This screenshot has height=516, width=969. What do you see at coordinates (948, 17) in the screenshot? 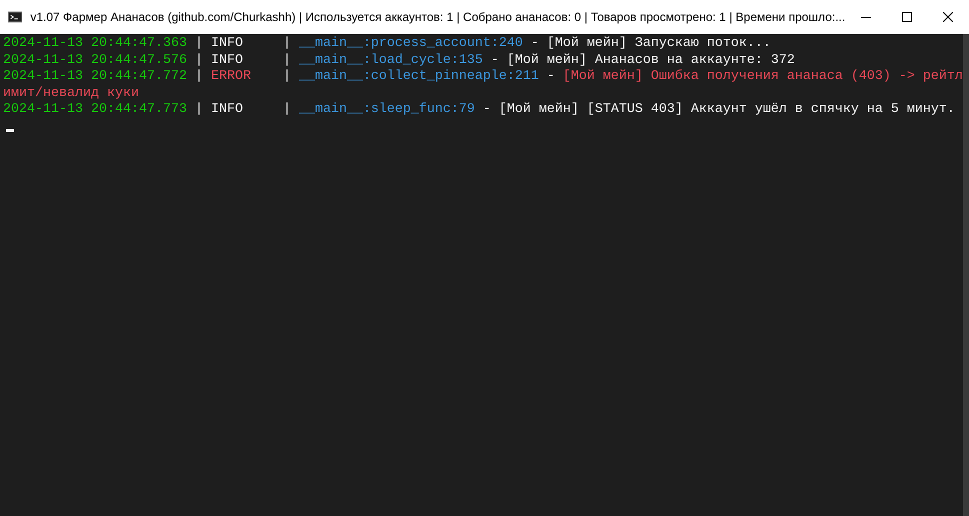
I see `close-icon` at bounding box center [948, 17].